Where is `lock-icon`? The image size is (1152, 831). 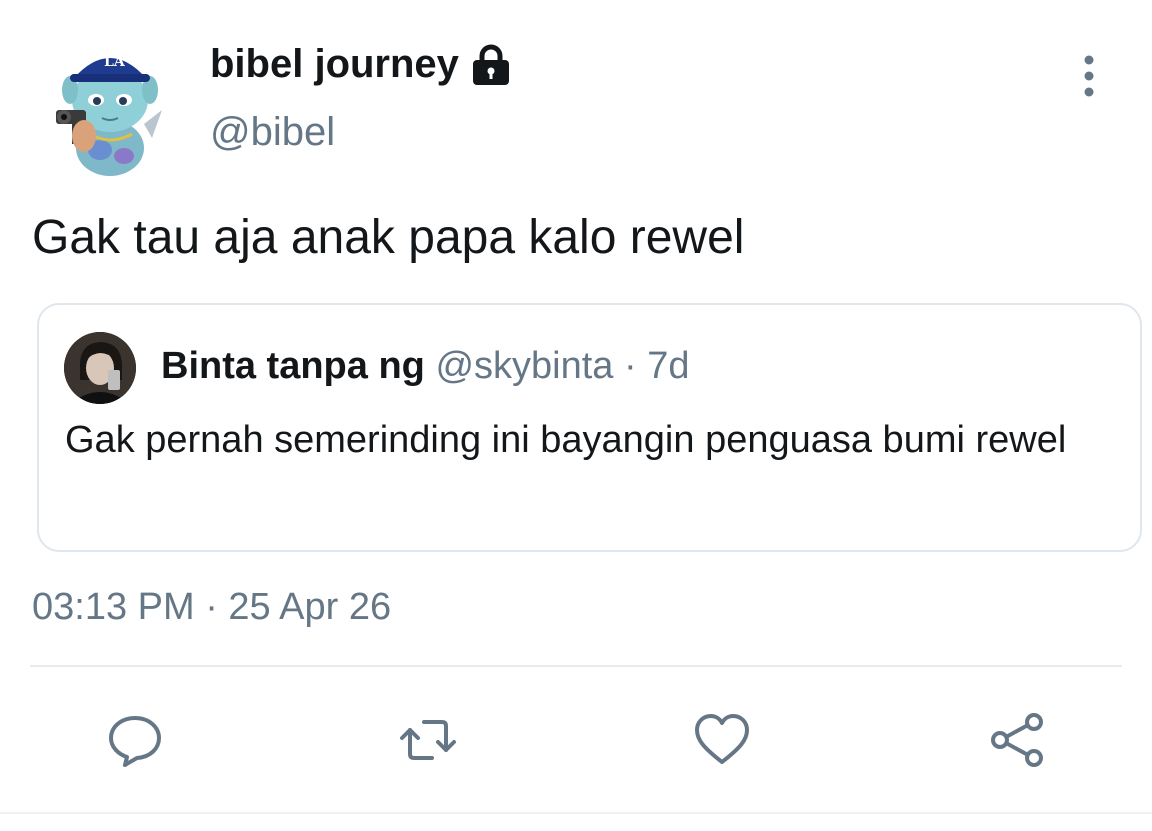
lock-icon is located at coordinates (491, 65).